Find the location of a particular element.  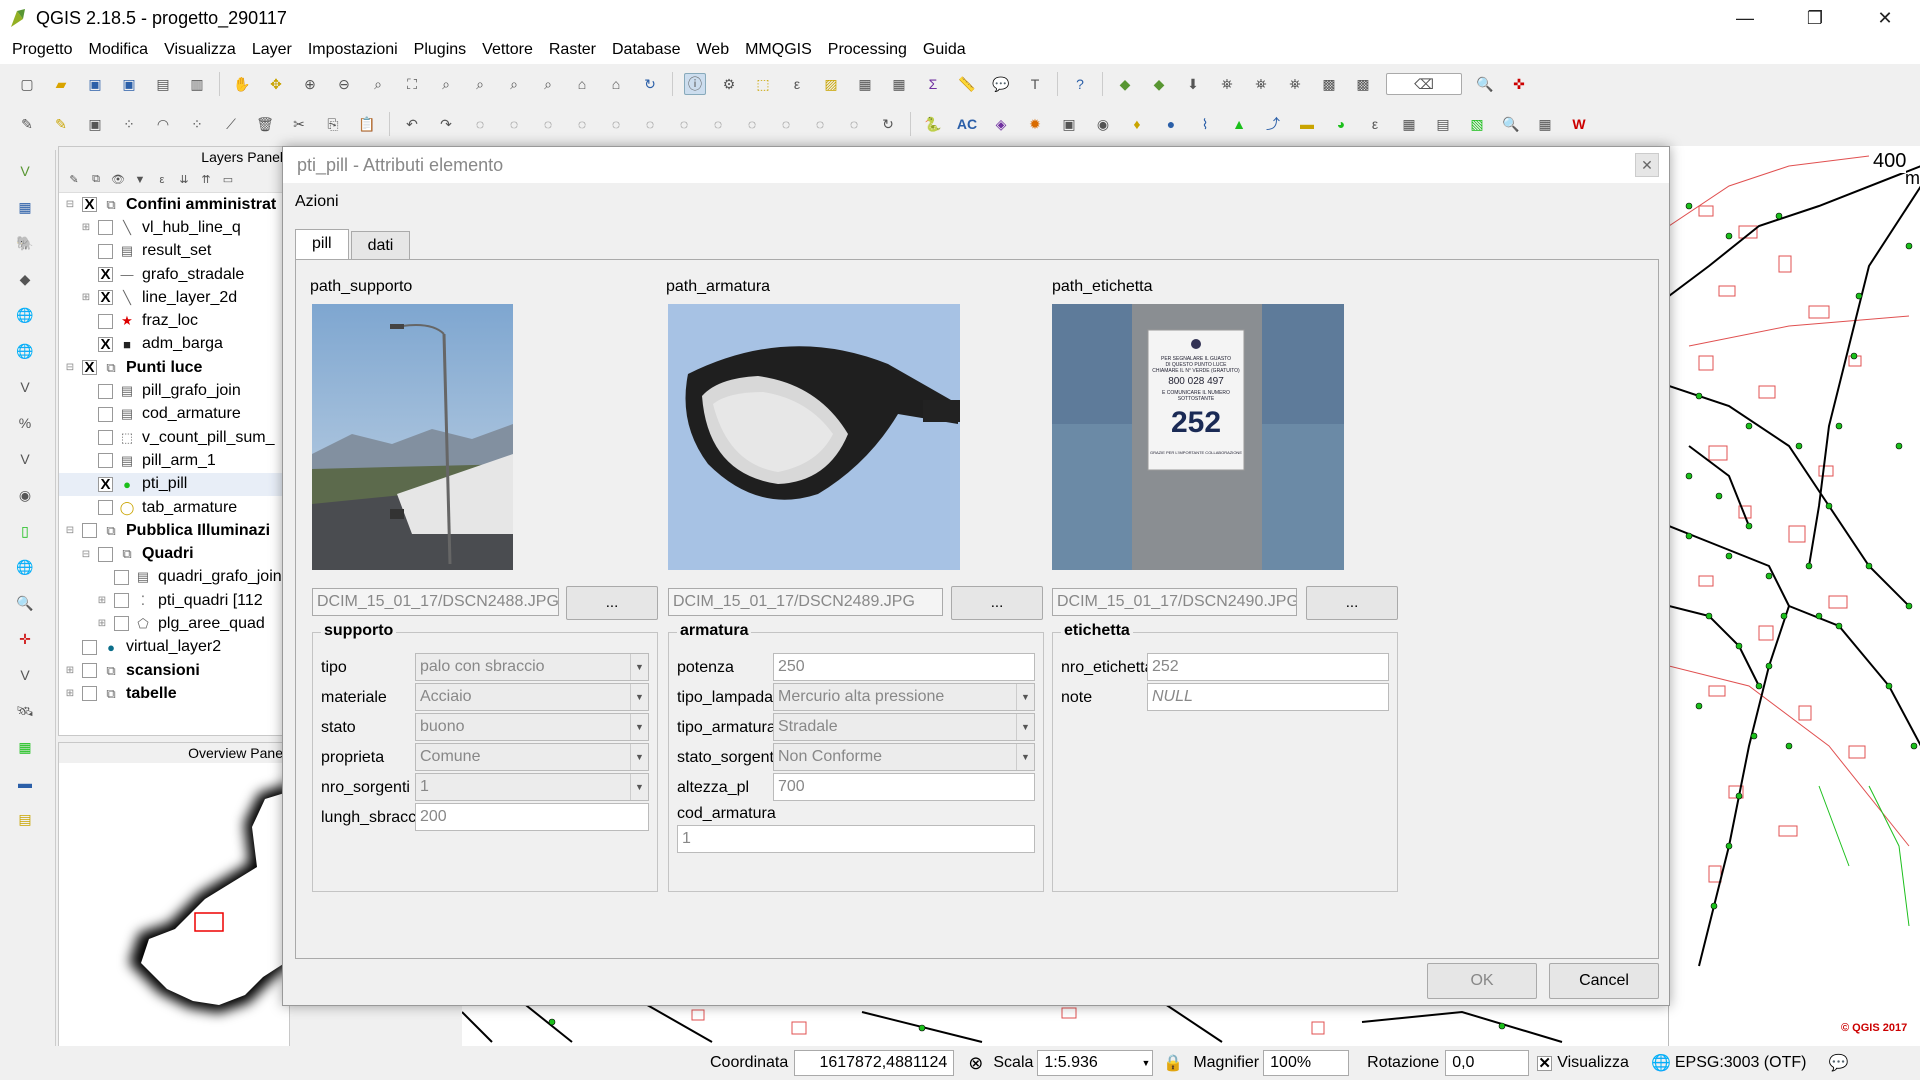

layer-row: ⊞ ⬠ plg_aree_quad is located at coordinates (174, 623).